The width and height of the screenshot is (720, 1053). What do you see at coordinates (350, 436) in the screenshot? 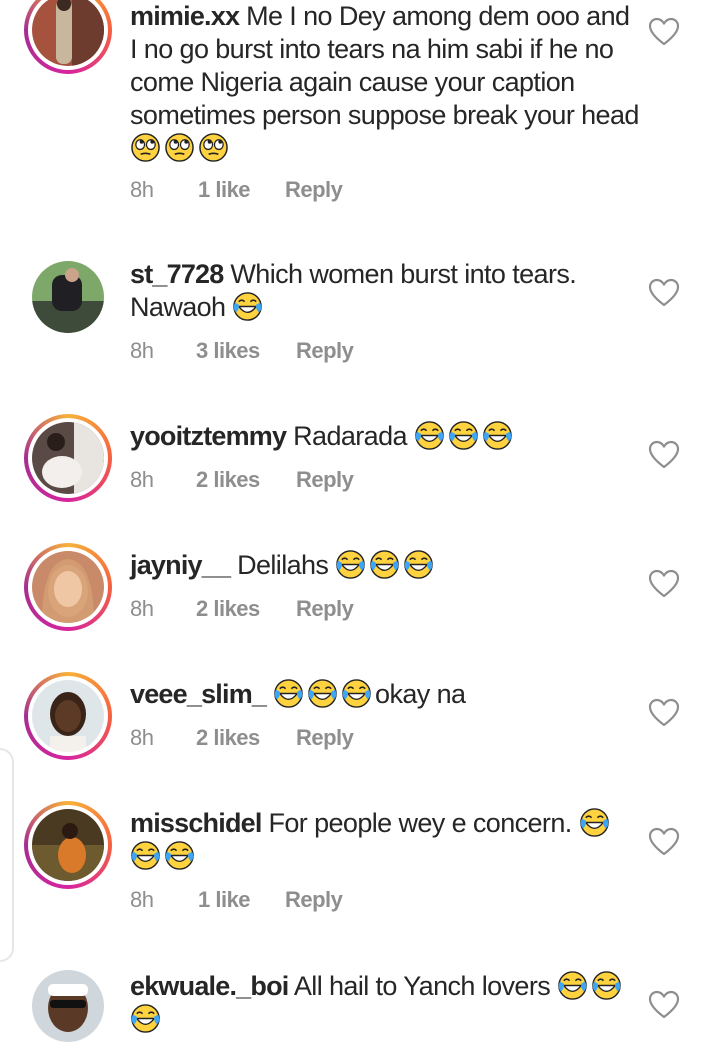
I see `comment-text: Radarada` at bounding box center [350, 436].